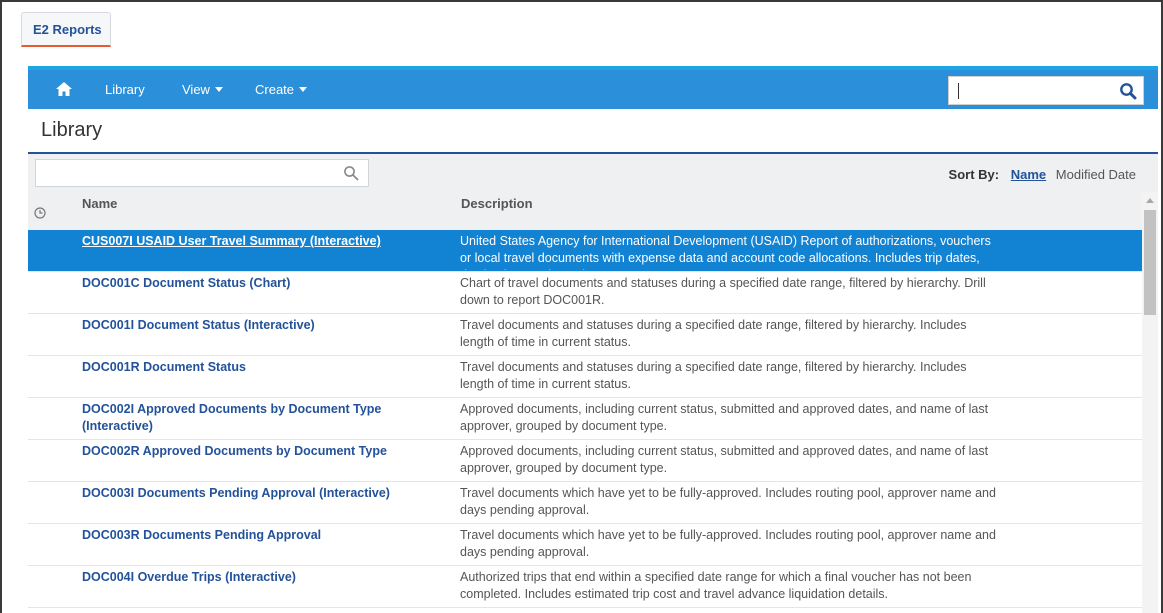 The image size is (1163, 613). I want to click on home-icon, so click(64, 89).